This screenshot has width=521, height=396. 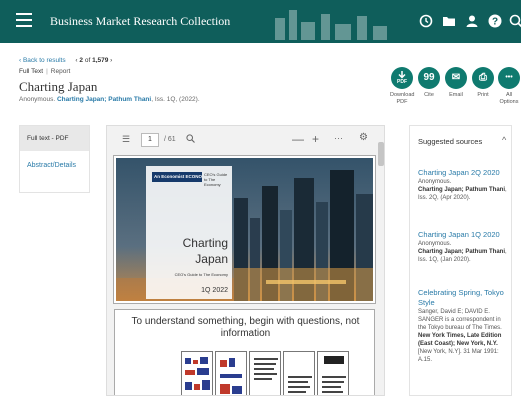 I want to click on collapse-chevron-icon: ^, so click(x=504, y=140).